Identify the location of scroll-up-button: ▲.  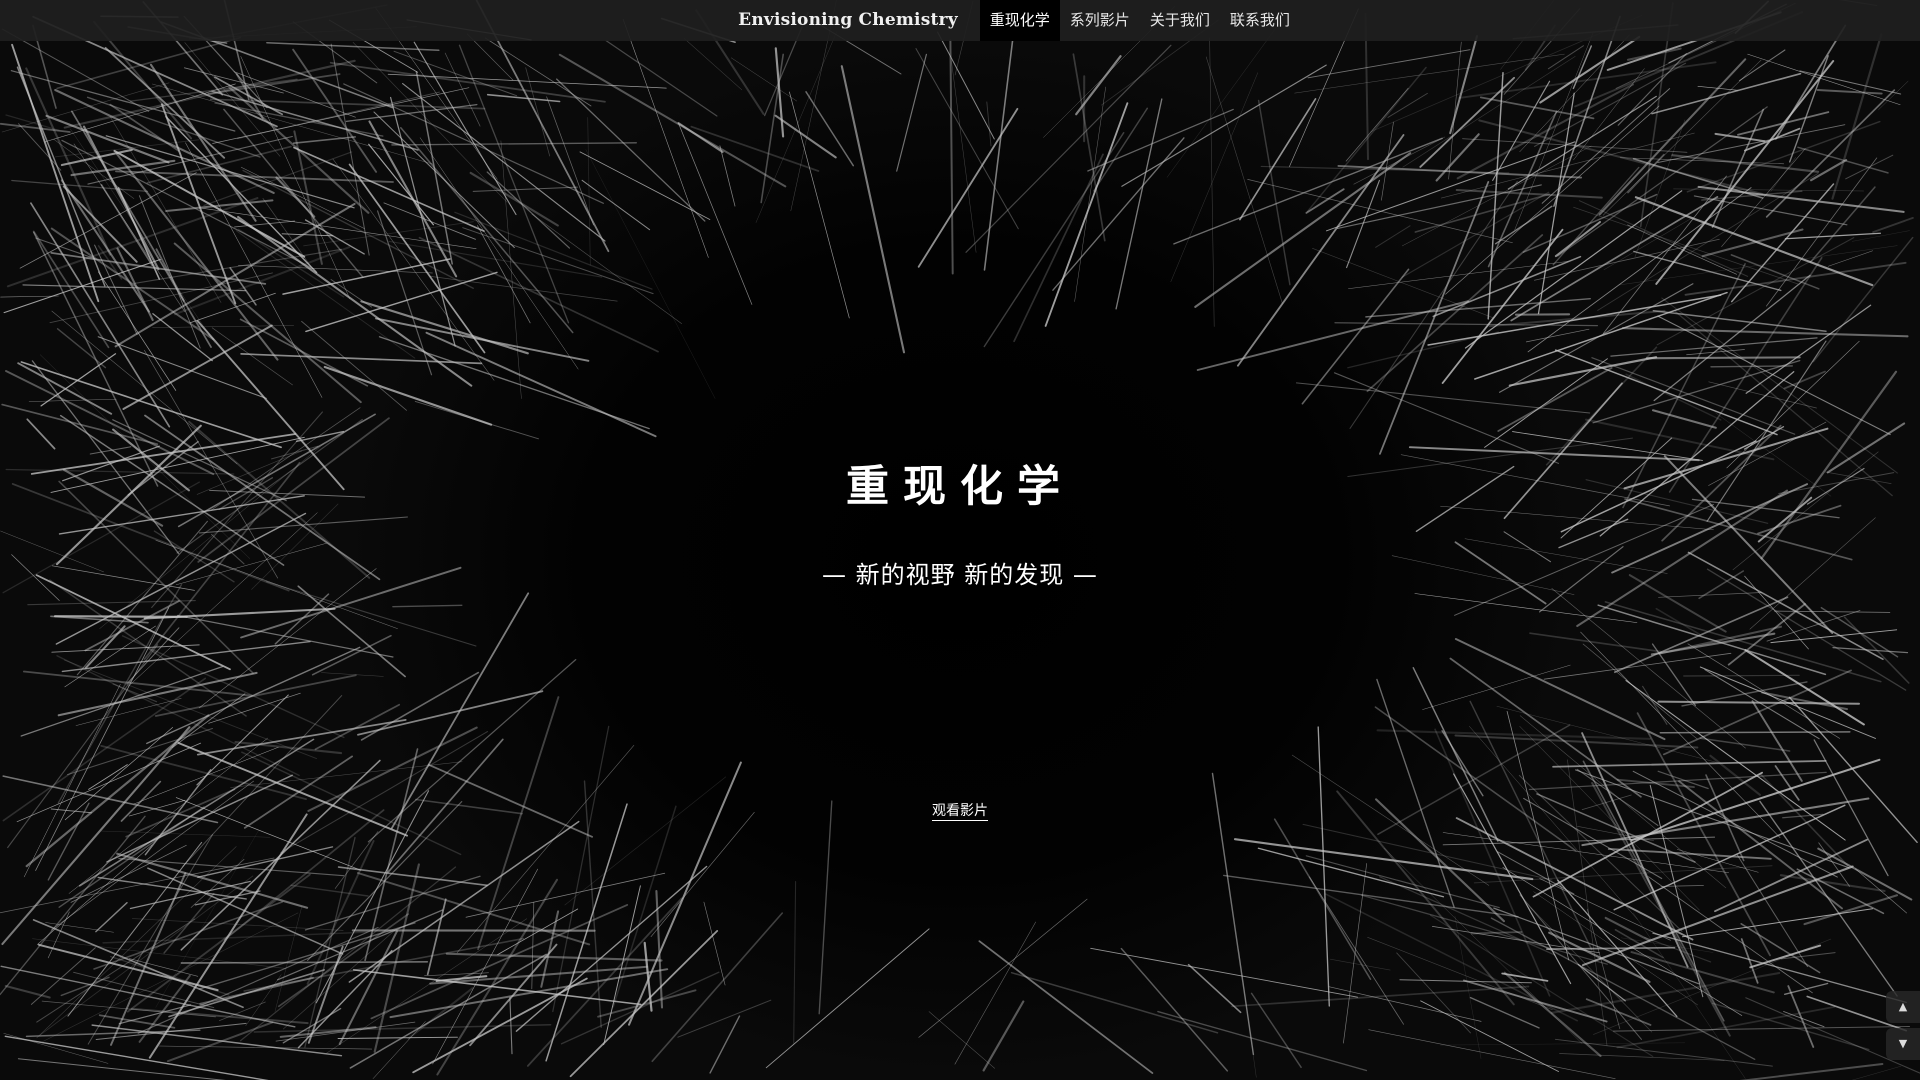
(1903, 1007).